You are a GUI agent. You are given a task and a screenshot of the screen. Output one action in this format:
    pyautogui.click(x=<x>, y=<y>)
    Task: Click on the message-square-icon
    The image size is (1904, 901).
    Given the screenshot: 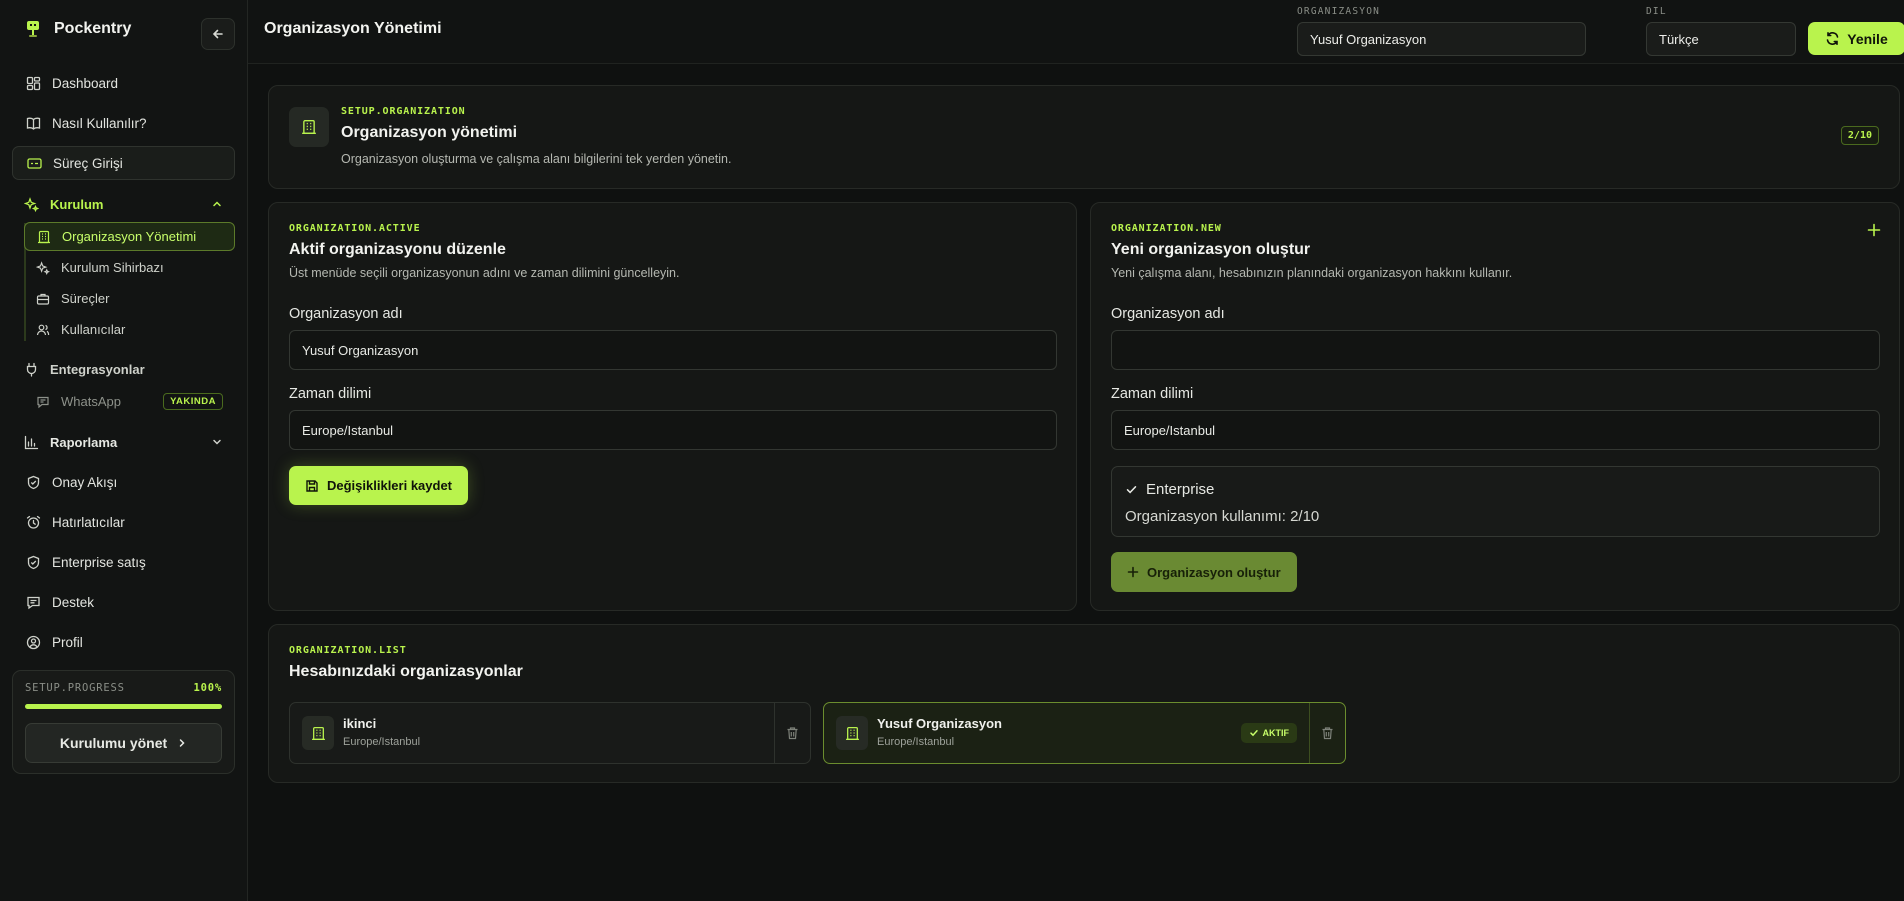 What is the action you would take?
    pyautogui.click(x=43, y=402)
    